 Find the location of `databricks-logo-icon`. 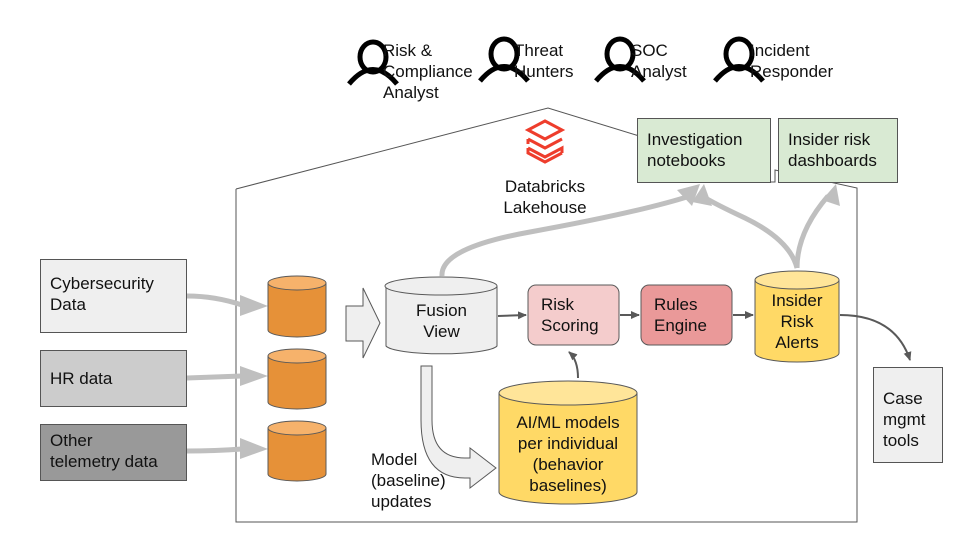

databricks-logo-icon is located at coordinates (545, 141).